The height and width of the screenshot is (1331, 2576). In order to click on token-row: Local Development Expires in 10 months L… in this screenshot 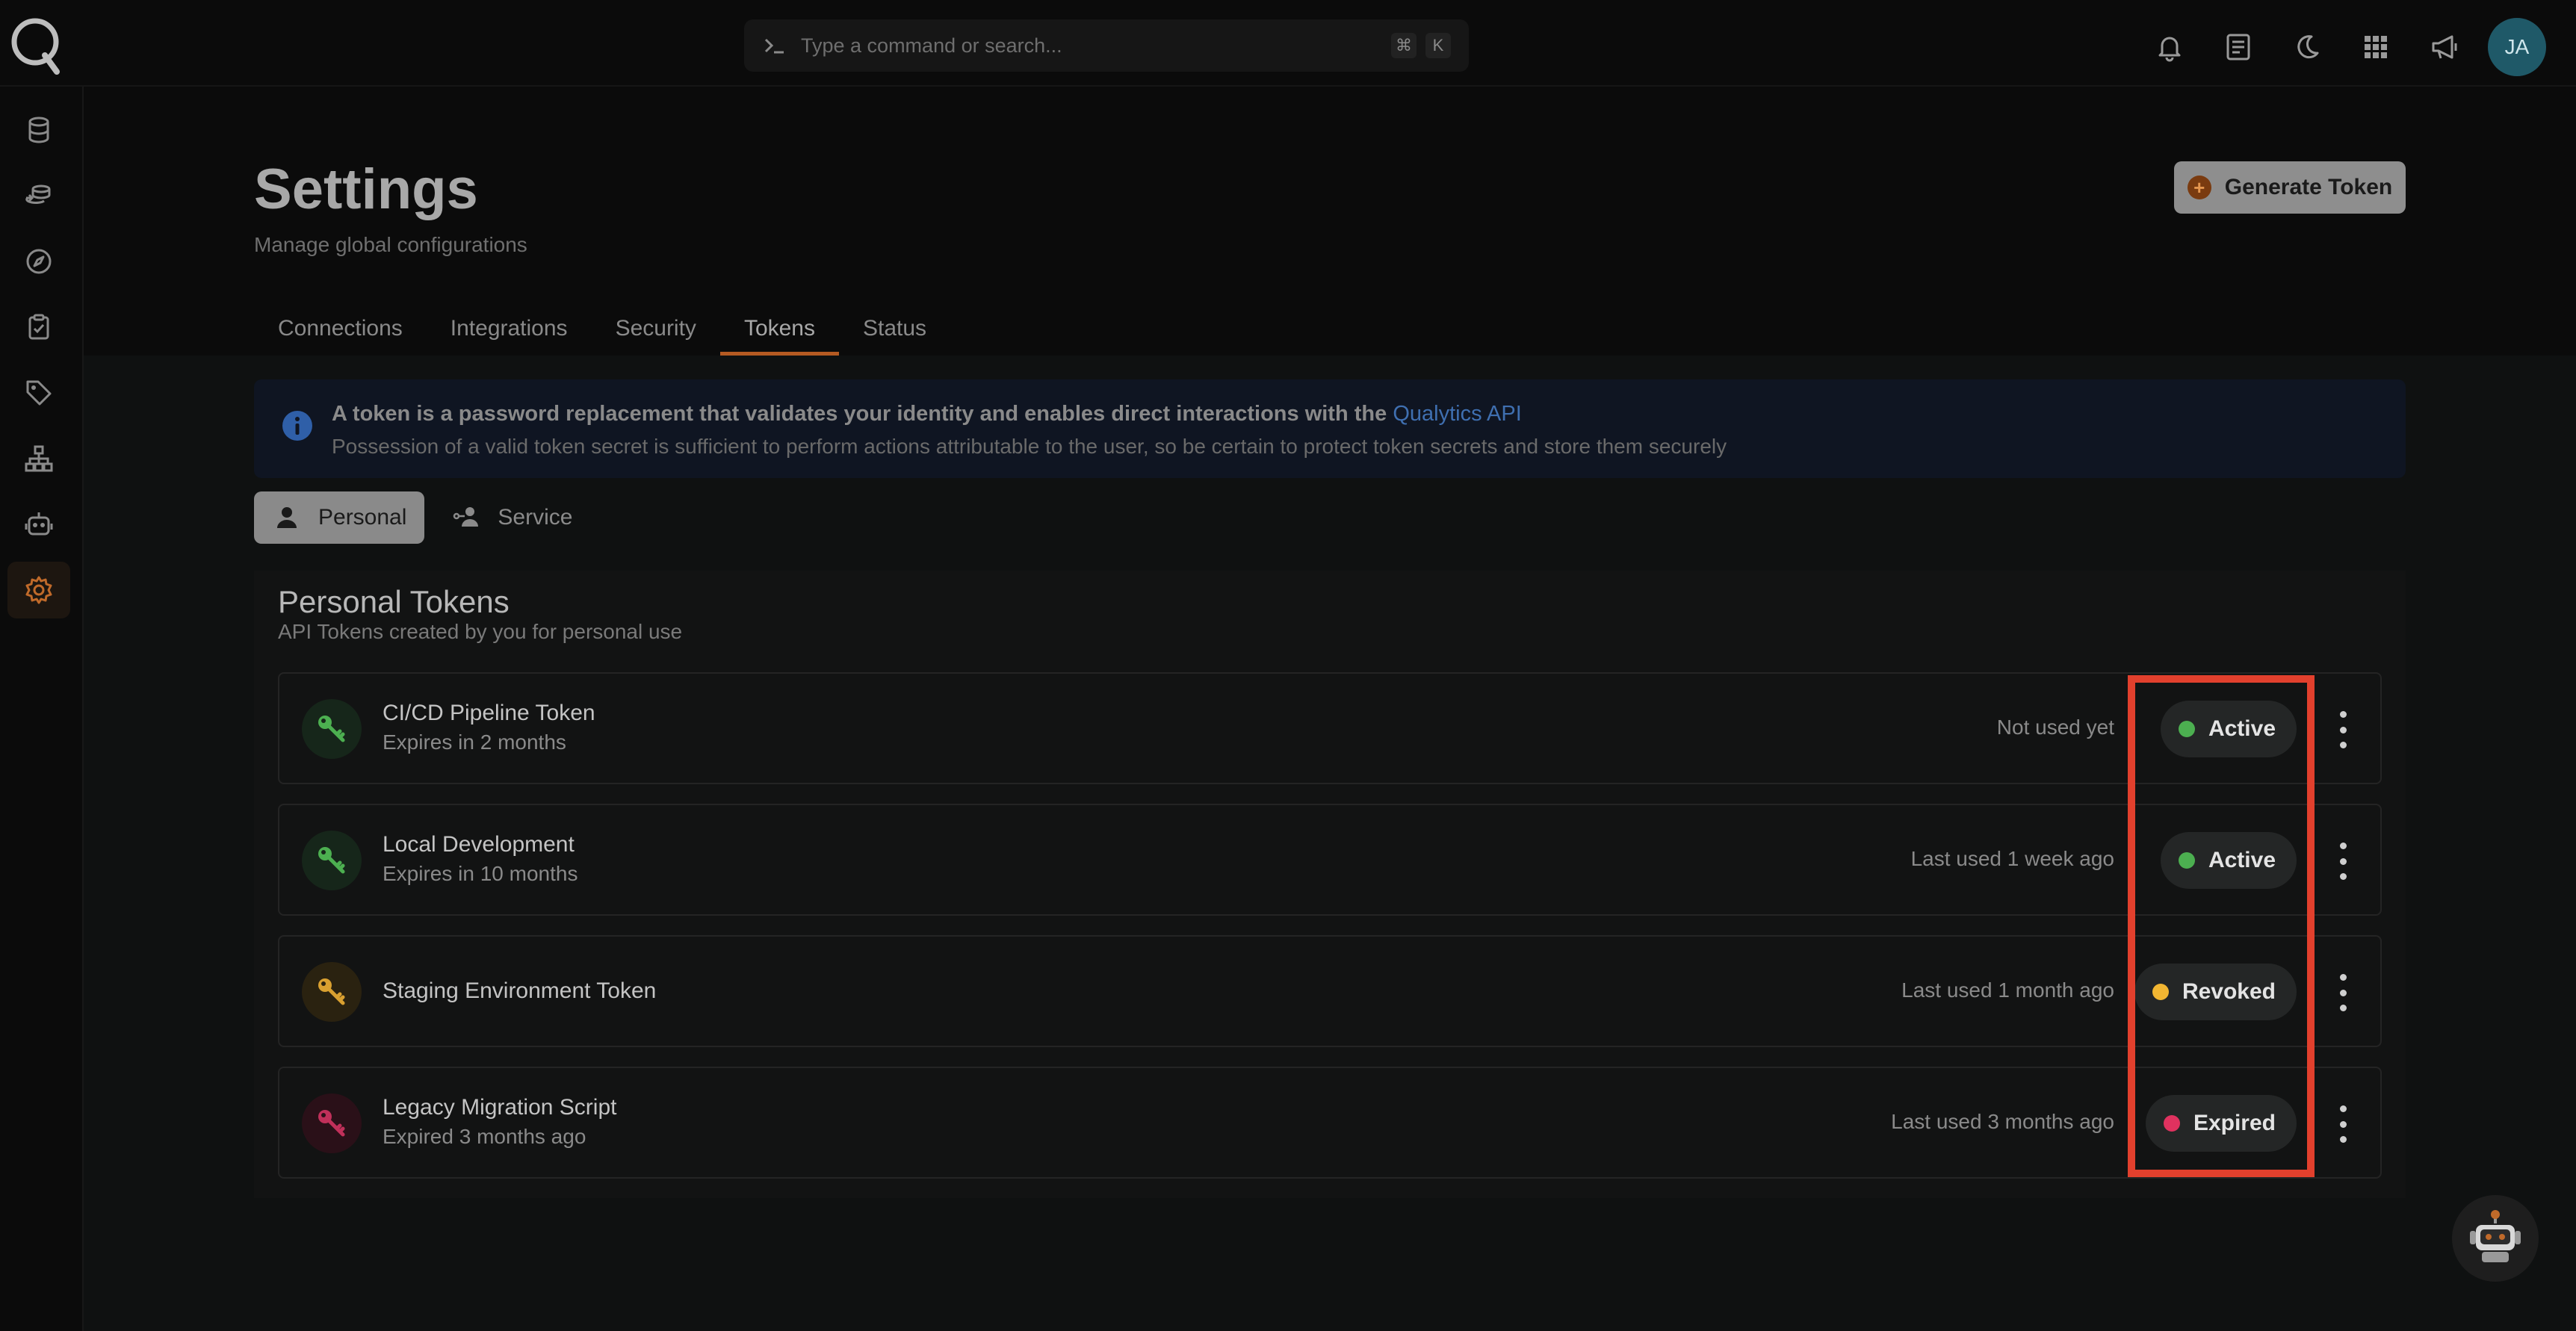, I will do `click(1330, 860)`.